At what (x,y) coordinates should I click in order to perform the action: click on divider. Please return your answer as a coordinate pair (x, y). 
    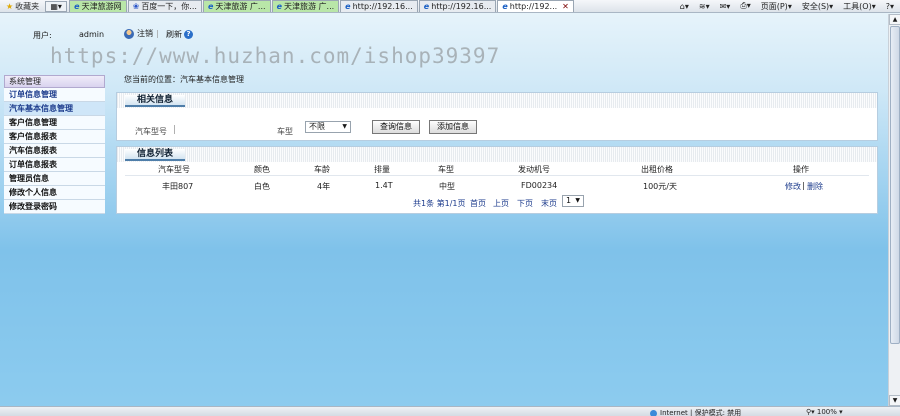
    Looking at the image, I should click on (497, 175).